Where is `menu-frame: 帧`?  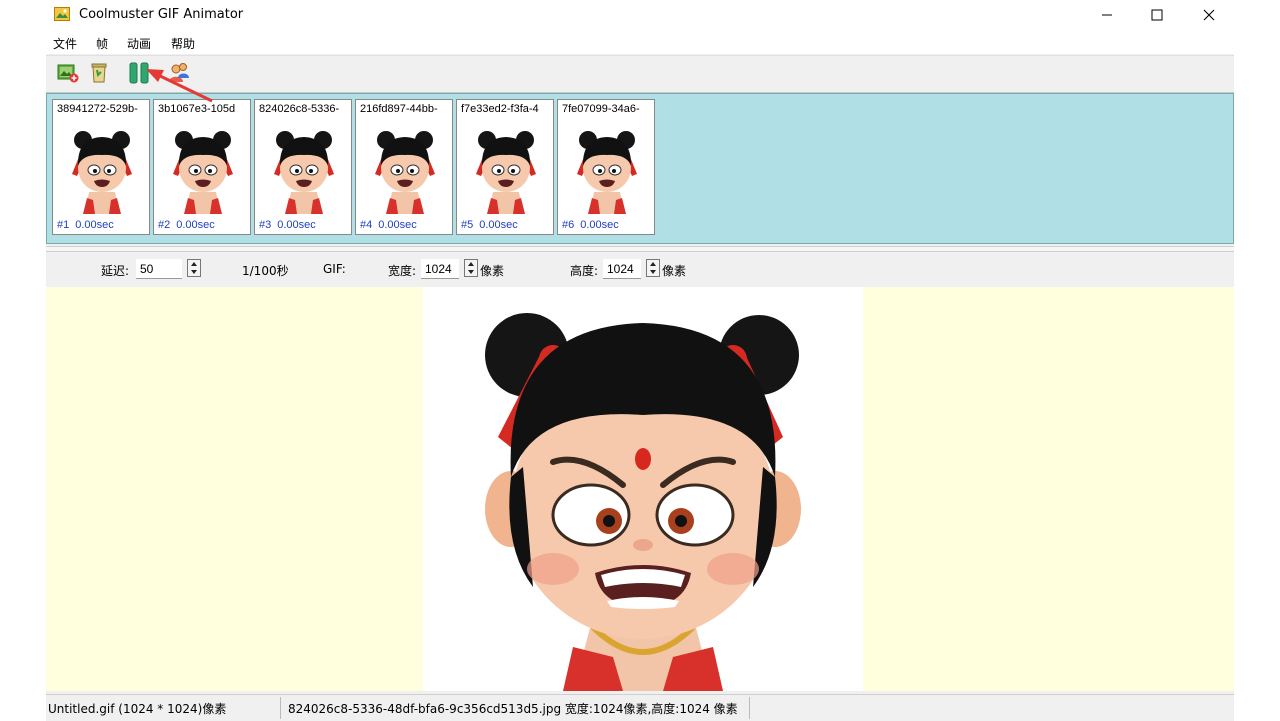 menu-frame: 帧 is located at coordinates (102, 43).